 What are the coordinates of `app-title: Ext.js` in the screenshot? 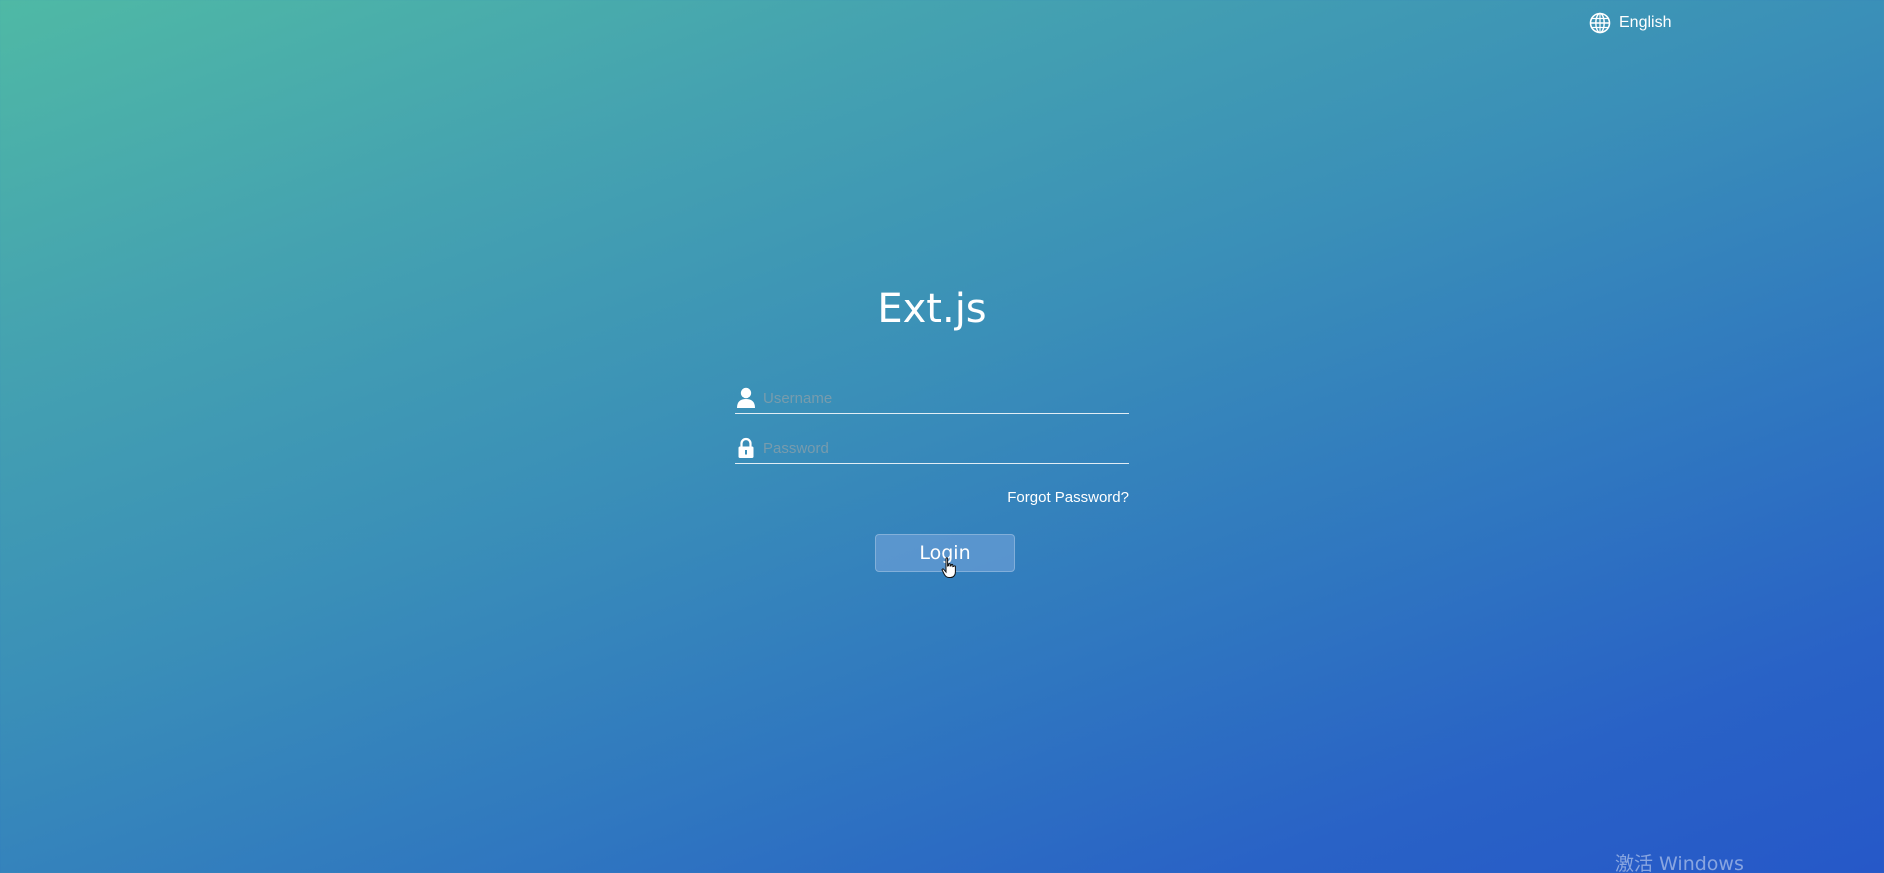 It's located at (932, 309).